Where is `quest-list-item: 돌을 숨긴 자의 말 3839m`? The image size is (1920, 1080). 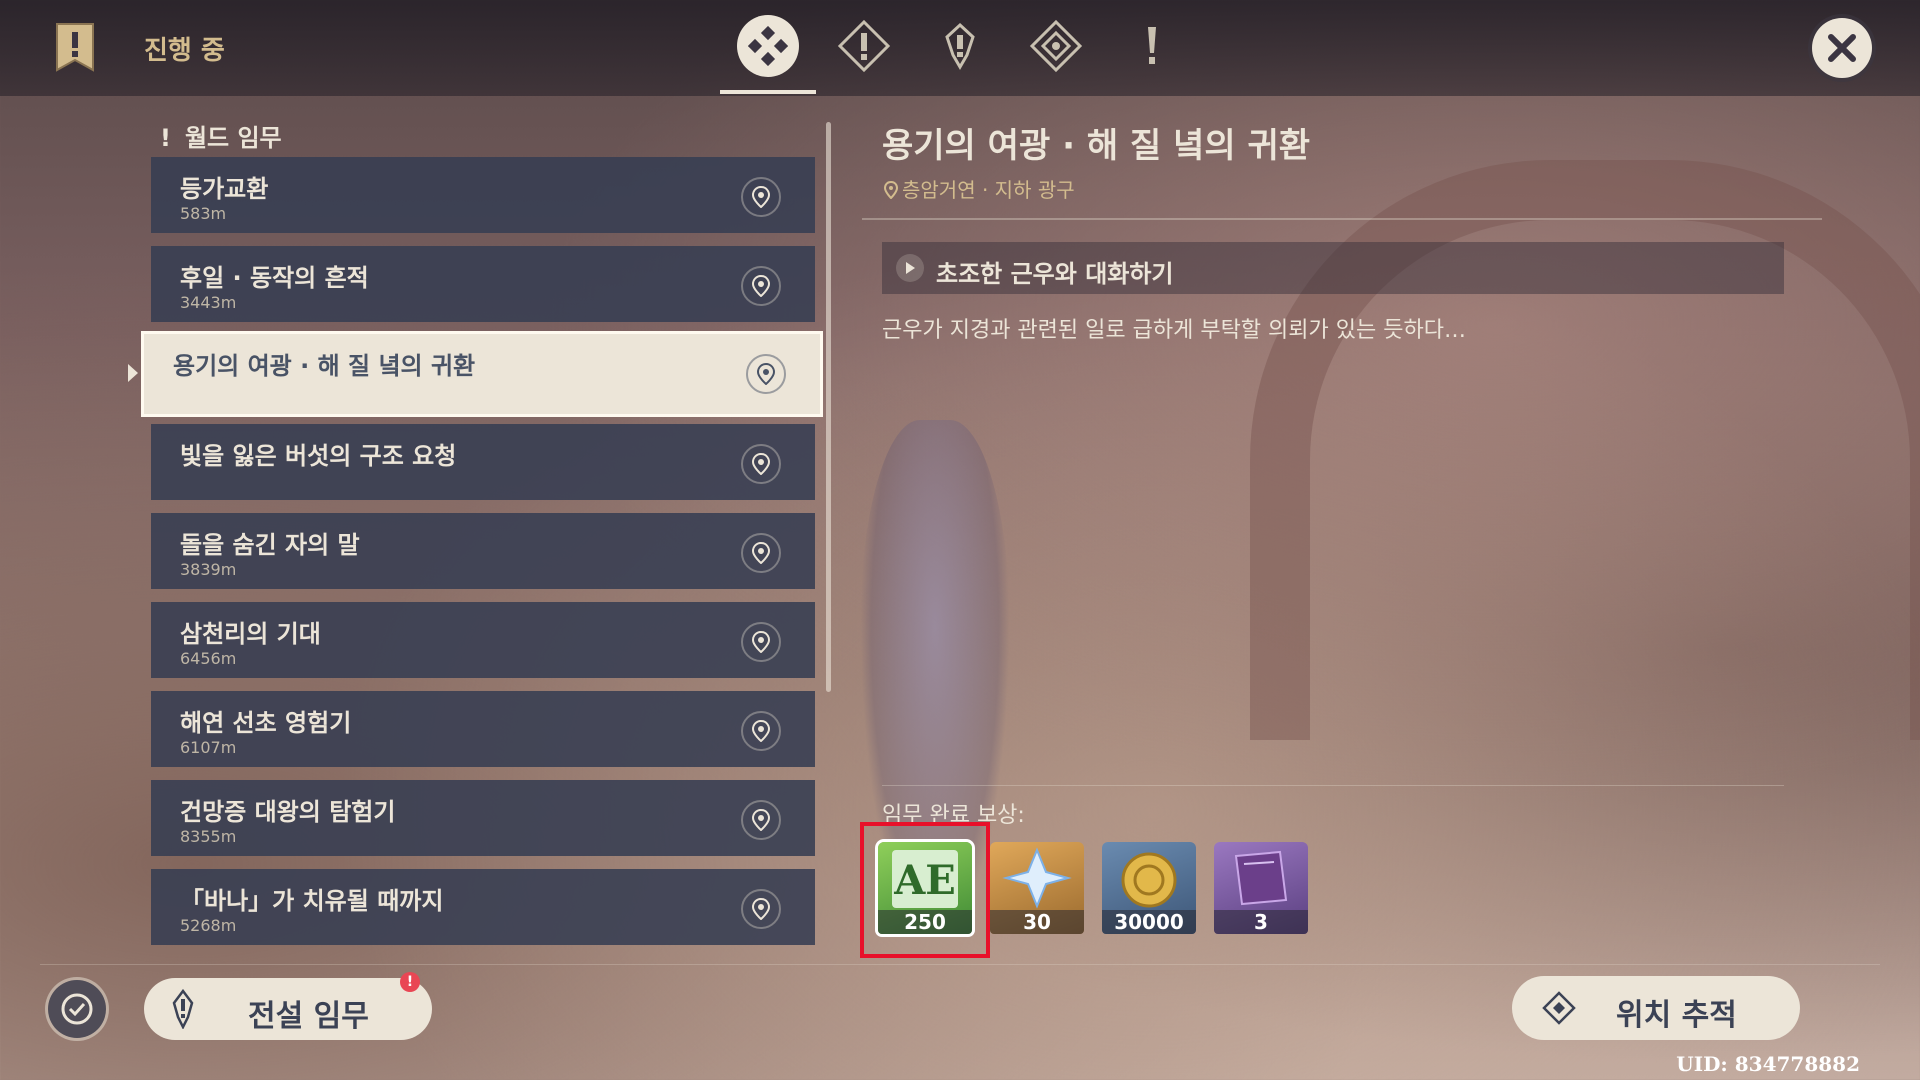 quest-list-item: 돌을 숨긴 자의 말 3839m is located at coordinates (483, 551).